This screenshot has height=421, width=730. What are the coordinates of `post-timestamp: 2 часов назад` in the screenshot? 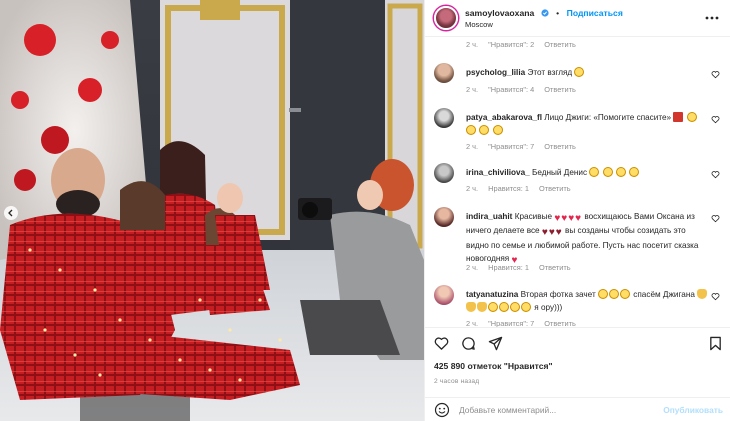 It's located at (456, 381).